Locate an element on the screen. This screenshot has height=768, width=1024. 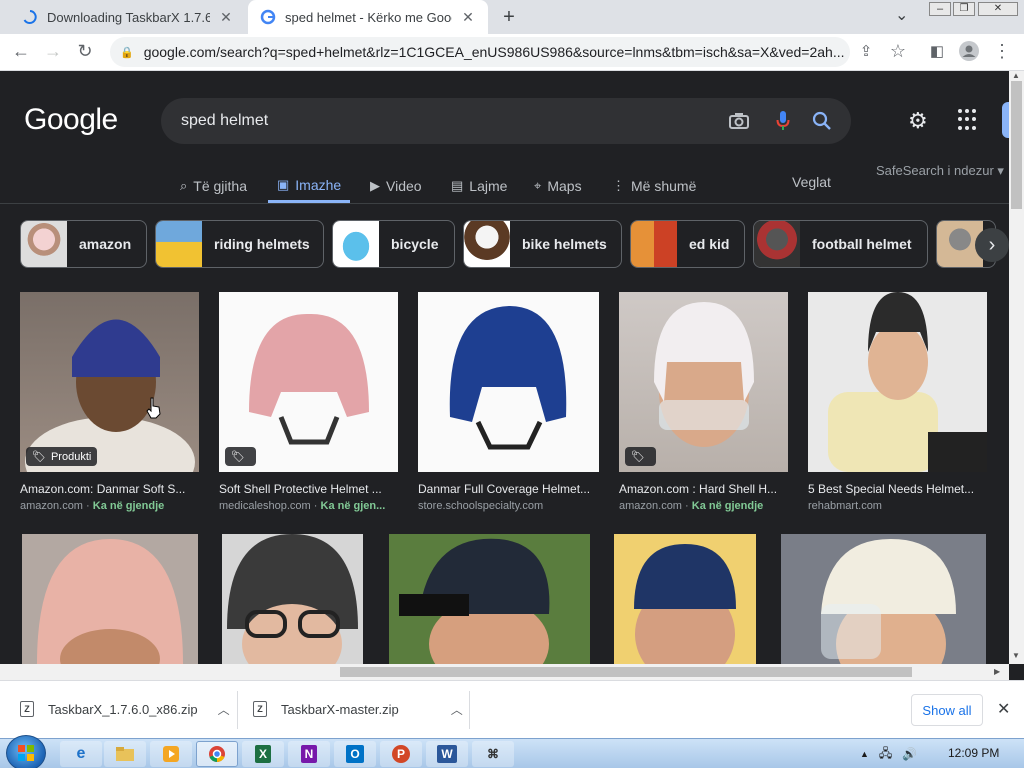
window-close-button: ✕ is located at coordinates (998, 9).